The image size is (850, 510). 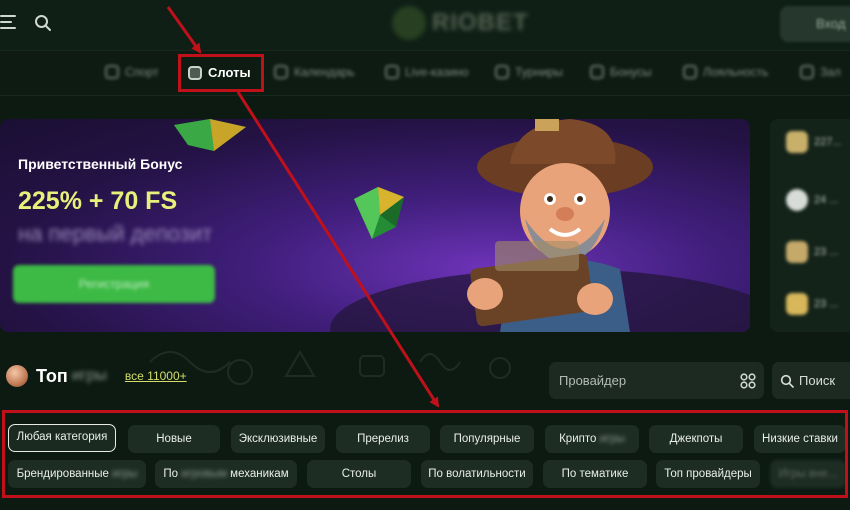 I want to click on bonus-amount: 225% + 70 FS, so click(x=98, y=201).